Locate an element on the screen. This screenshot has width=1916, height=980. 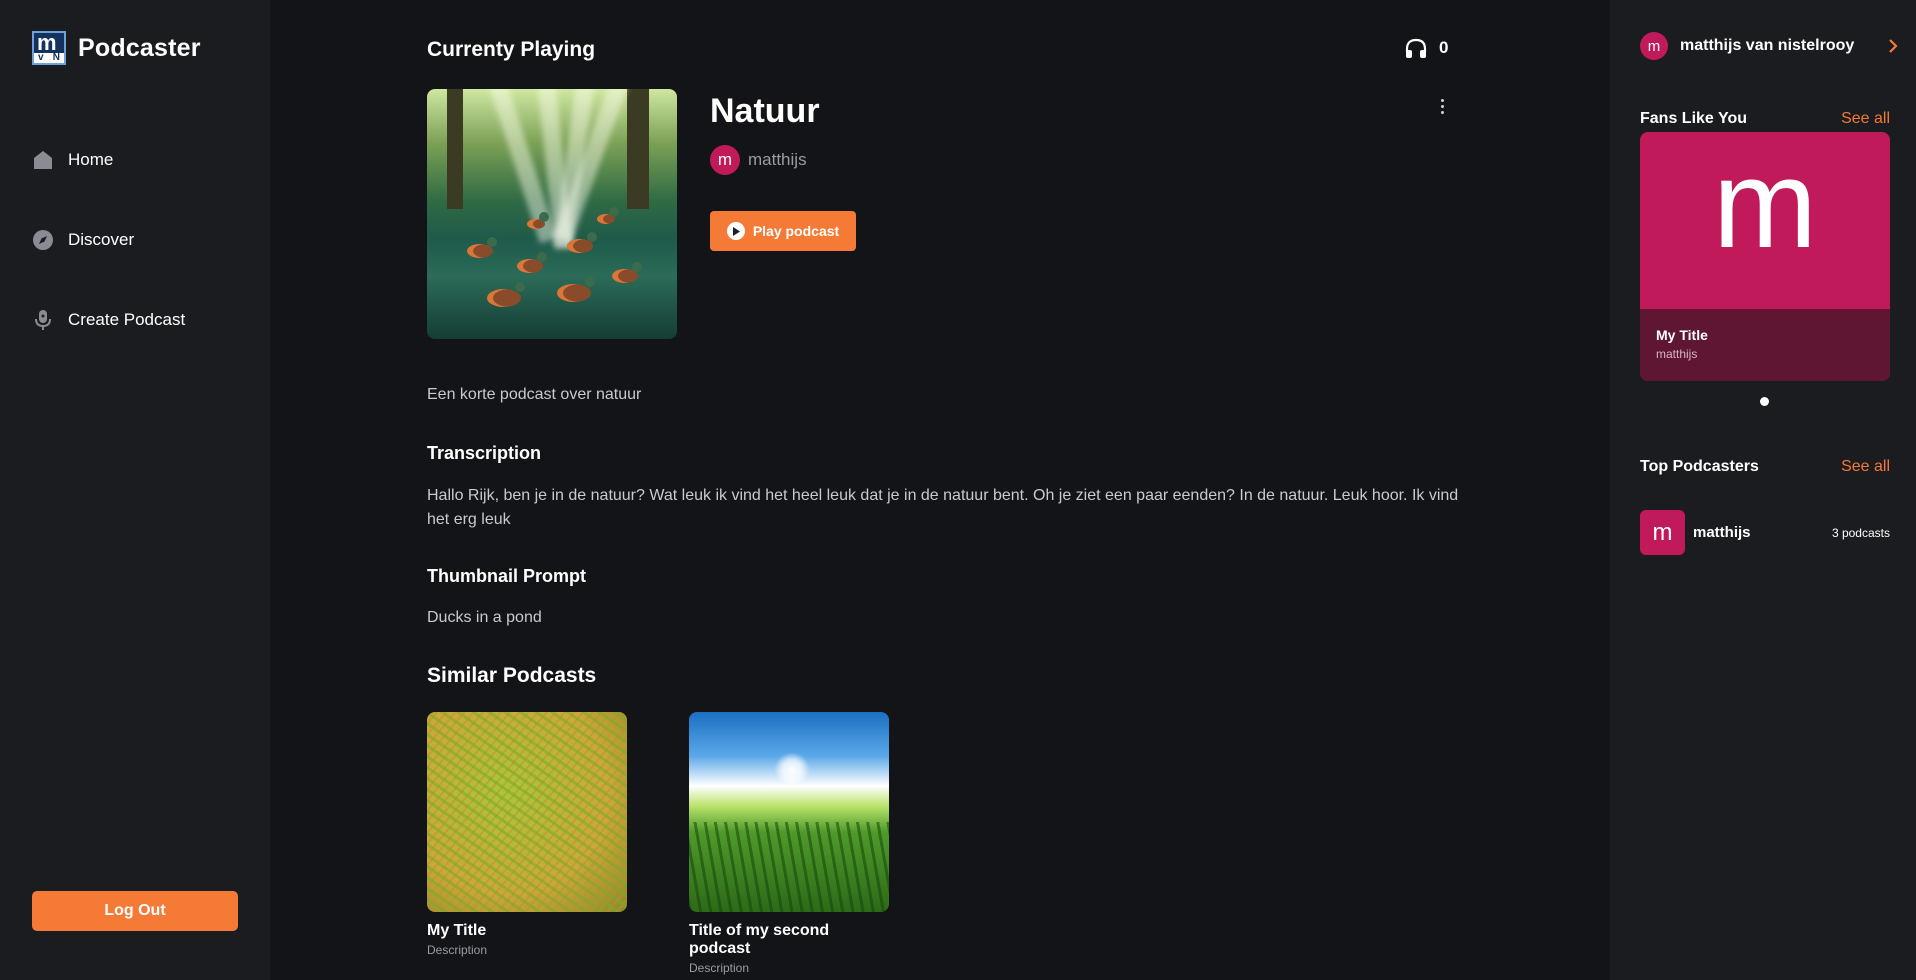
similar-podcast-card: Title of my second podcast Description is located at coordinates (789, 843).